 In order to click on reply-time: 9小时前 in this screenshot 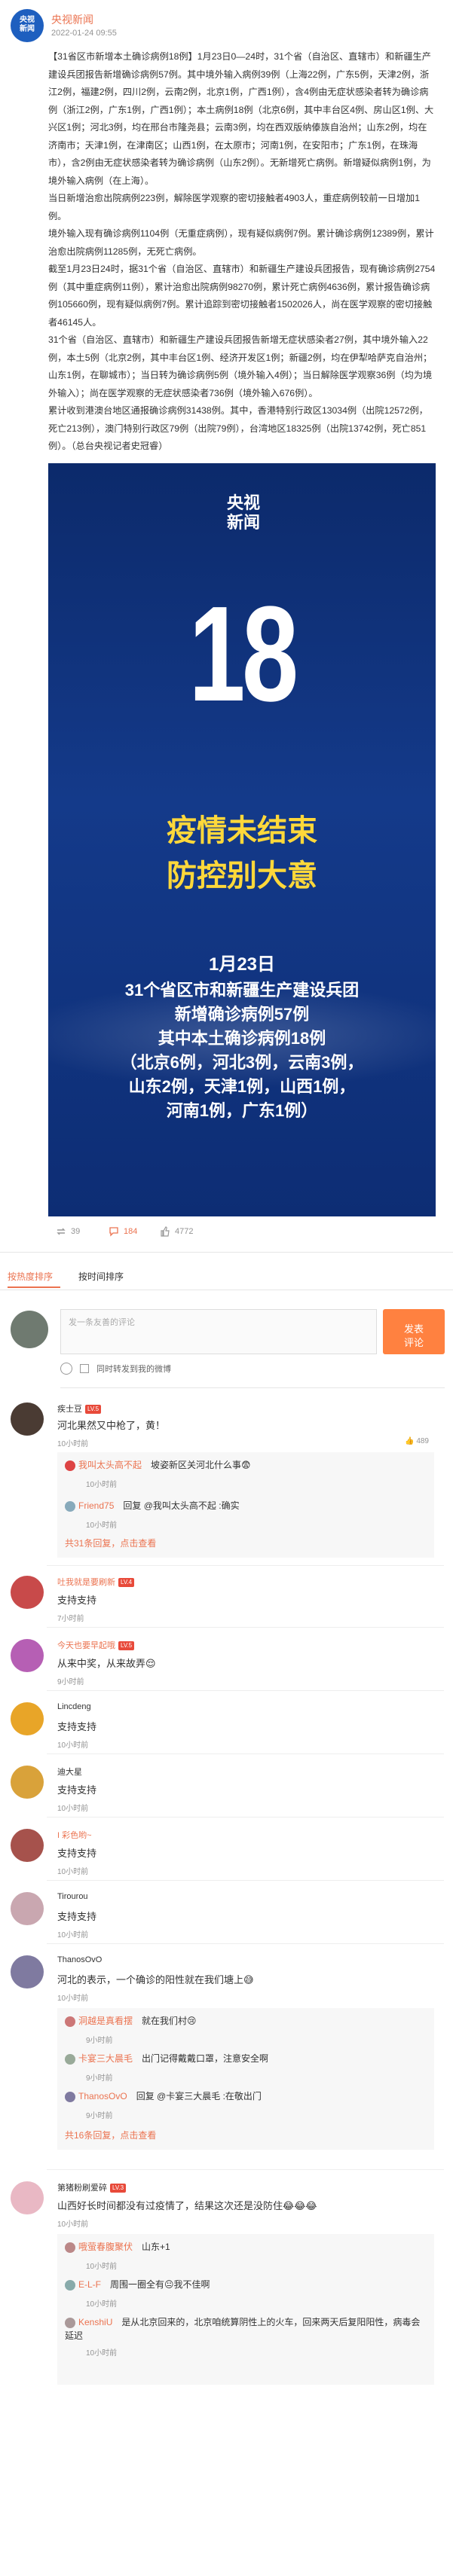, I will do `click(99, 2116)`.